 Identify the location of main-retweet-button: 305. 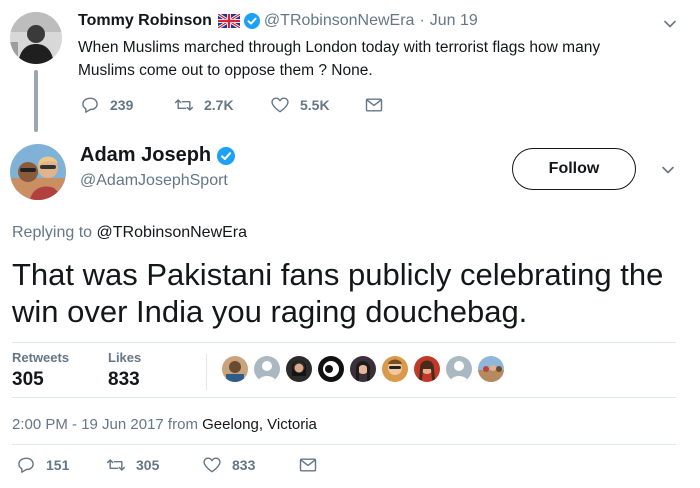
(154, 465).